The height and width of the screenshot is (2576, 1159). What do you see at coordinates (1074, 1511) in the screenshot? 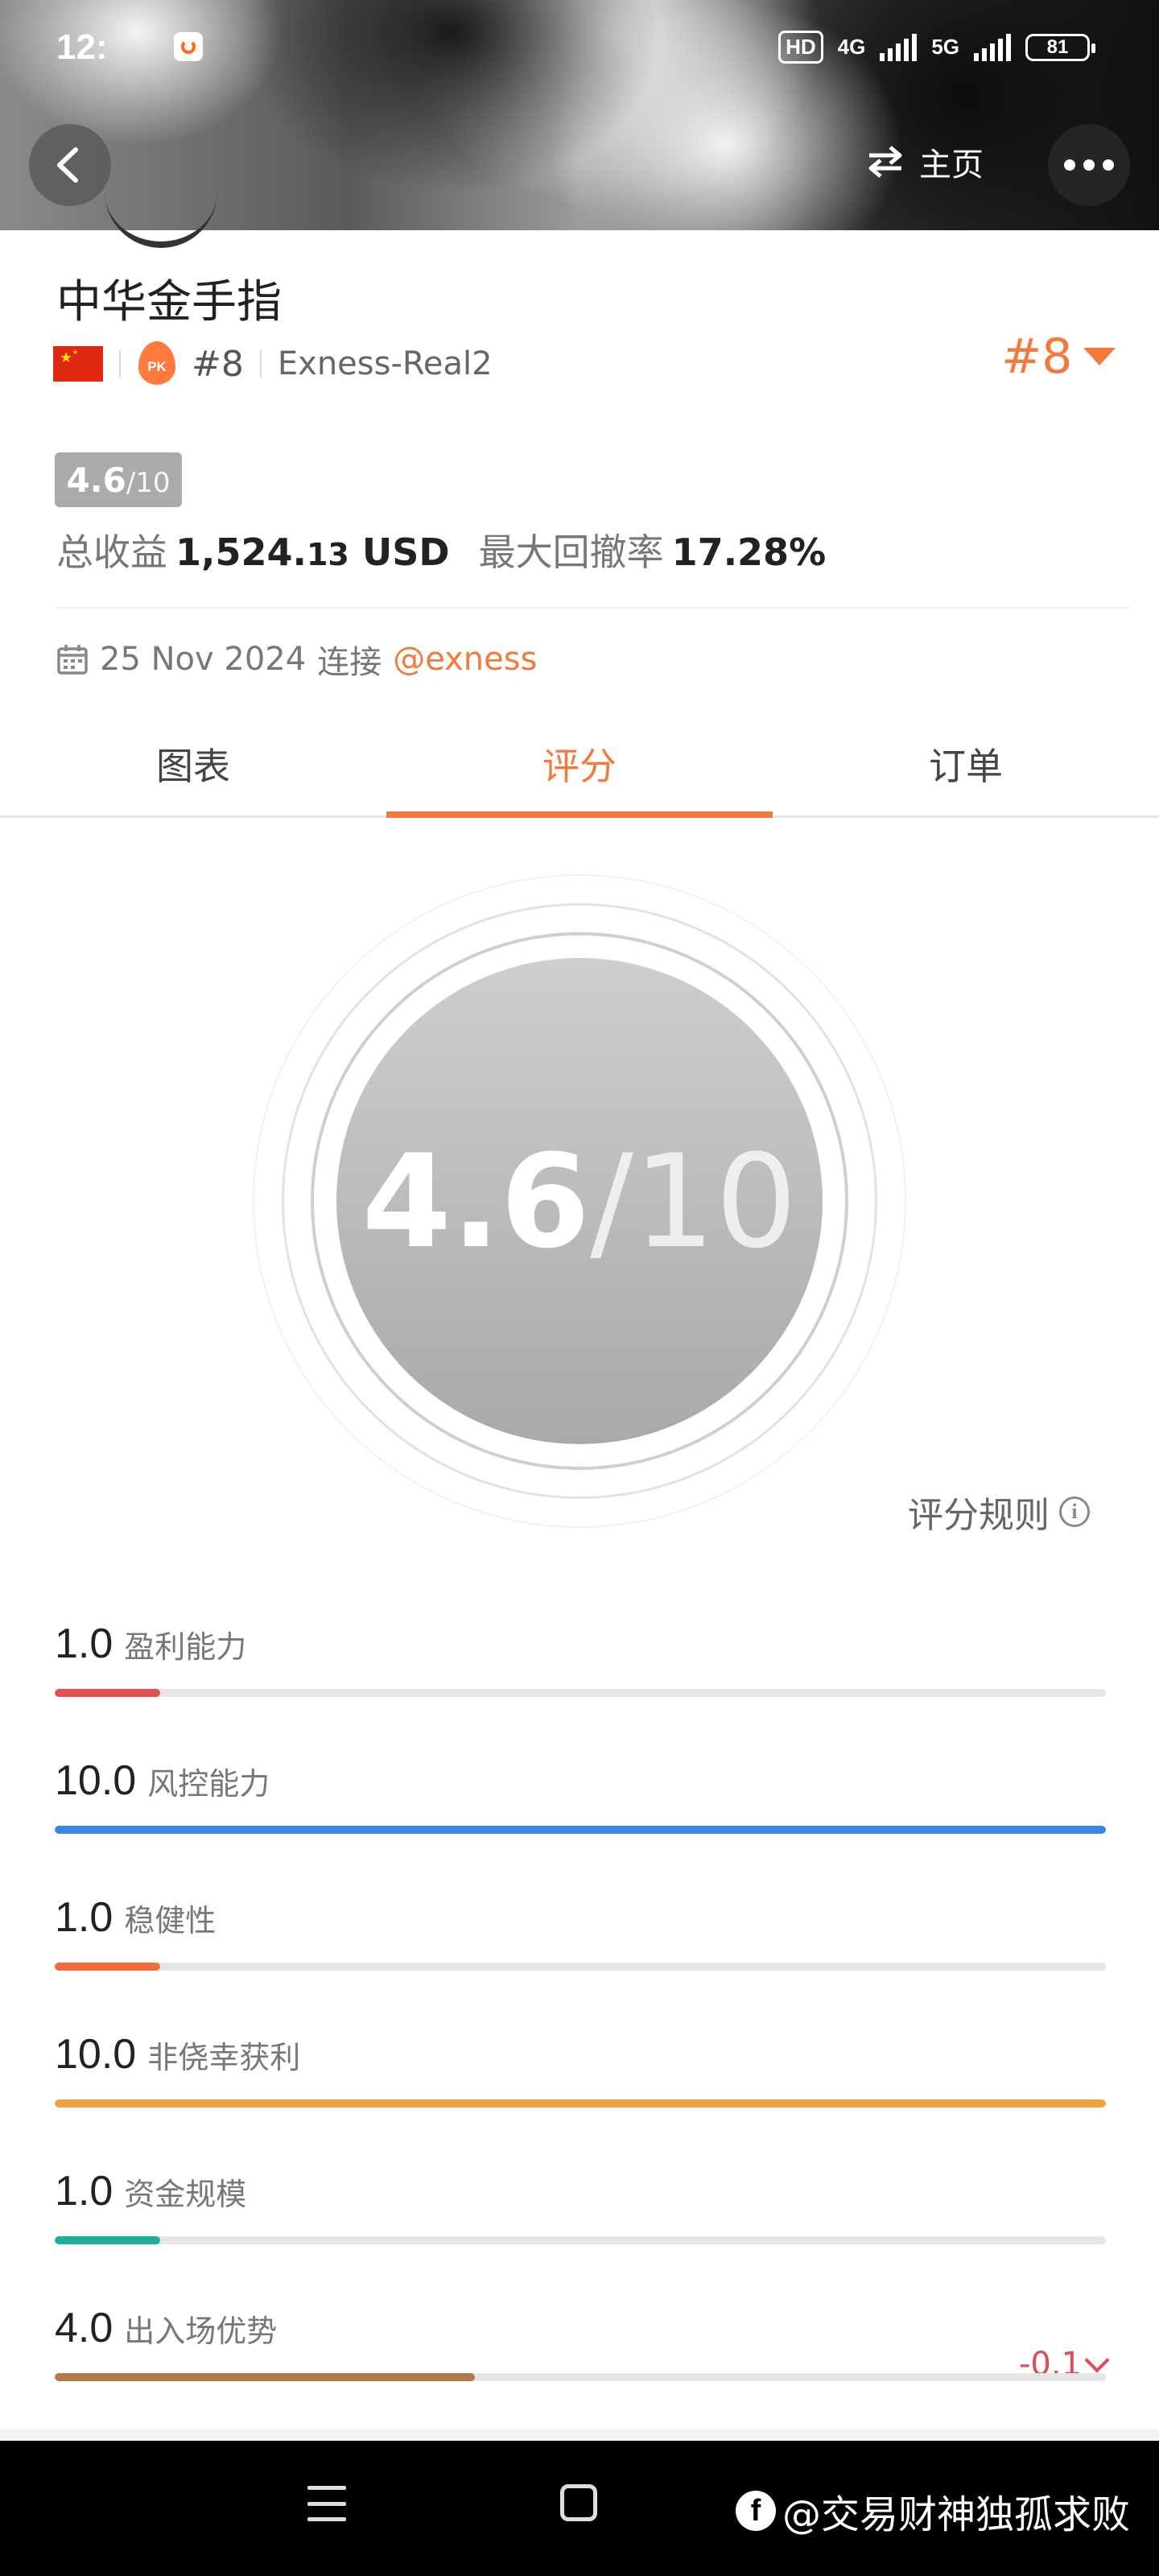
I see `info-icon: i` at bounding box center [1074, 1511].